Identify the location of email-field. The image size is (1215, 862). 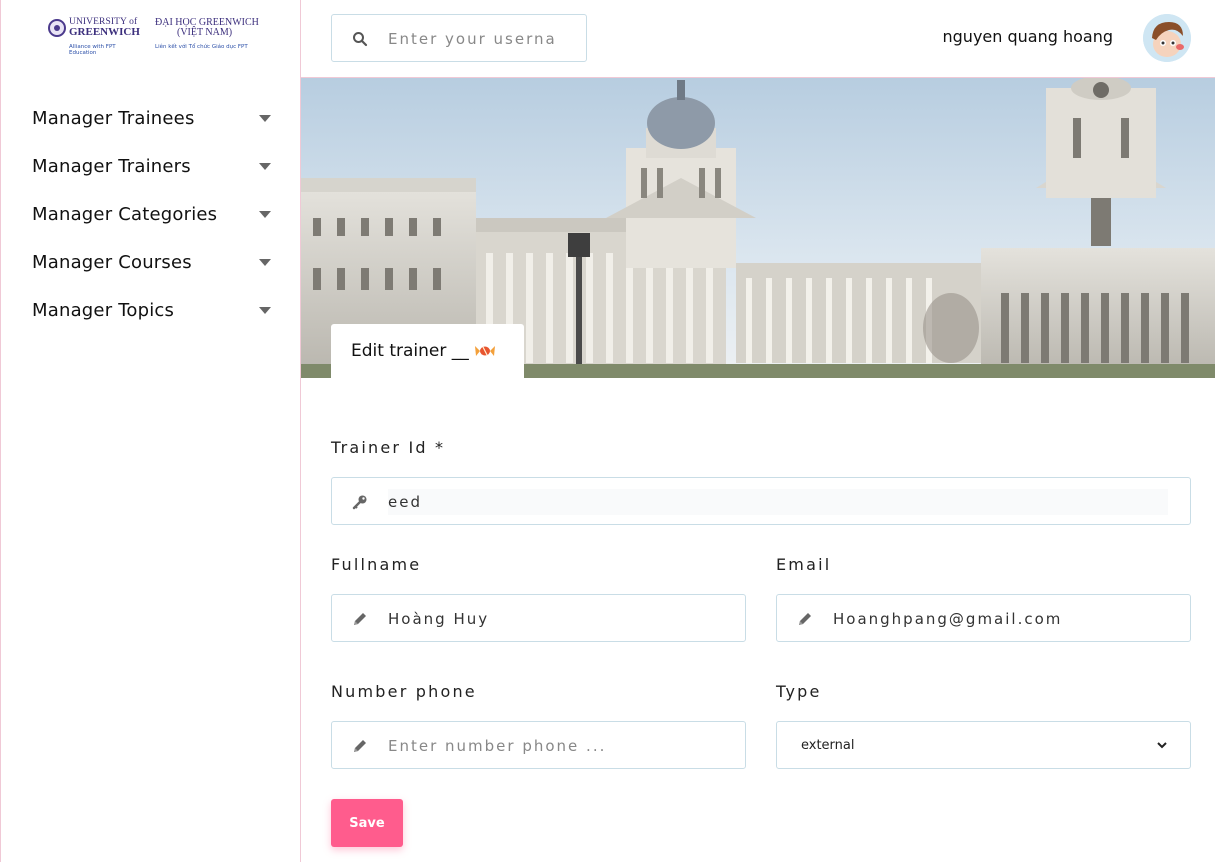
(983, 618).